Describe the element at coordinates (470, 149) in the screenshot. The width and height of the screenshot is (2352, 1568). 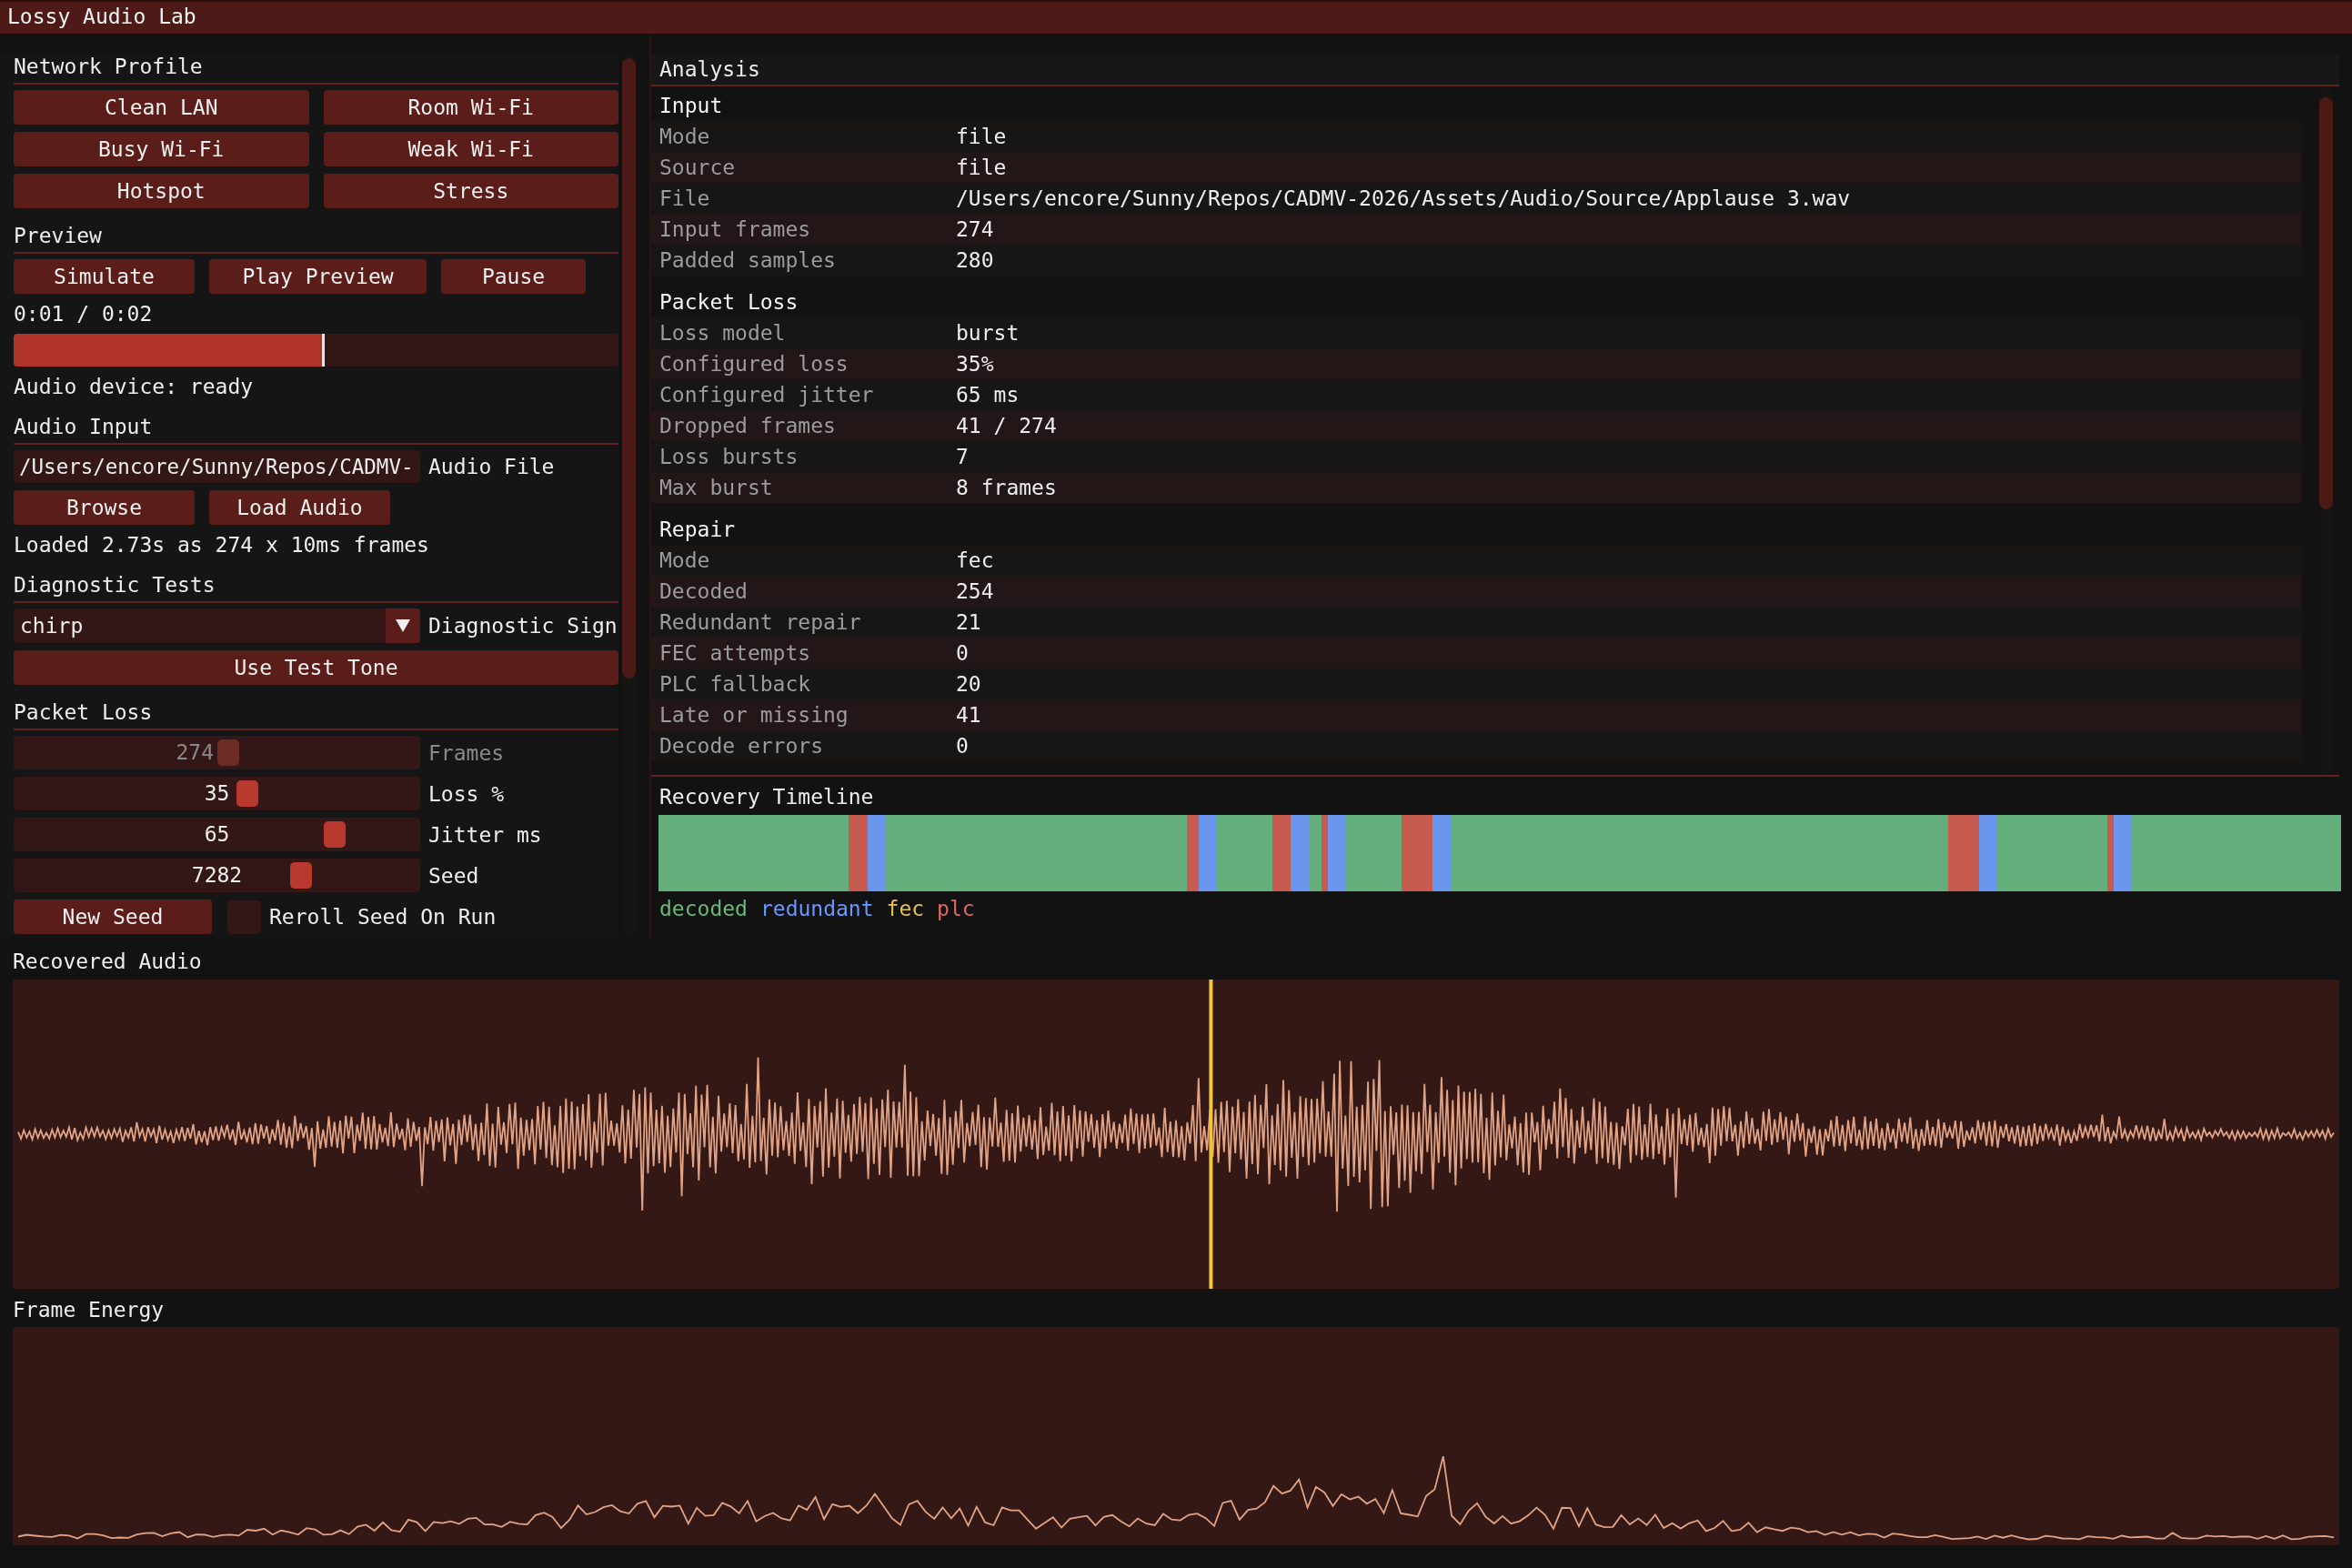
I see `profile-button: Weak Wi-Fi` at that location.